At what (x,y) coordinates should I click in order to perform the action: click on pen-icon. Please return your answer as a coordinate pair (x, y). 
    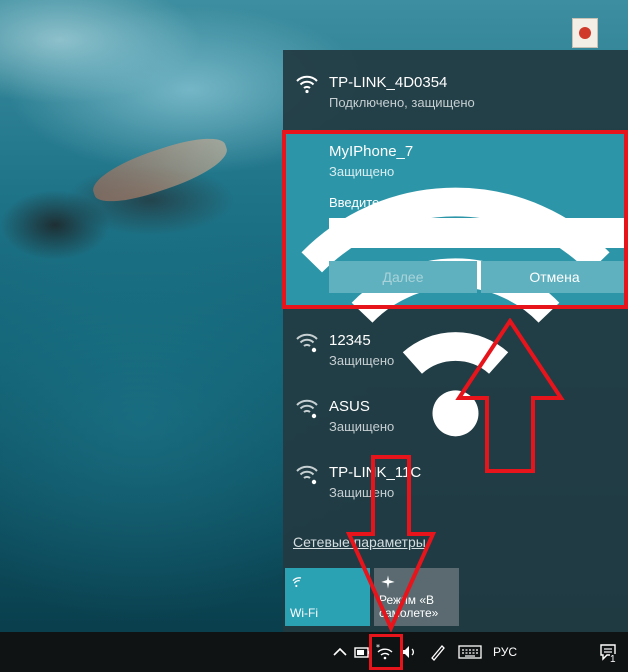
    Looking at the image, I should click on (438, 652).